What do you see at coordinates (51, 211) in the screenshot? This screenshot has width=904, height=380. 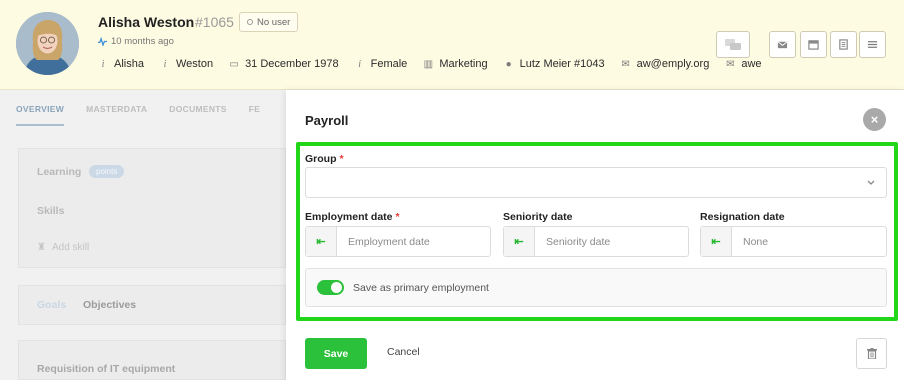 I see `skills-label: Skills` at bounding box center [51, 211].